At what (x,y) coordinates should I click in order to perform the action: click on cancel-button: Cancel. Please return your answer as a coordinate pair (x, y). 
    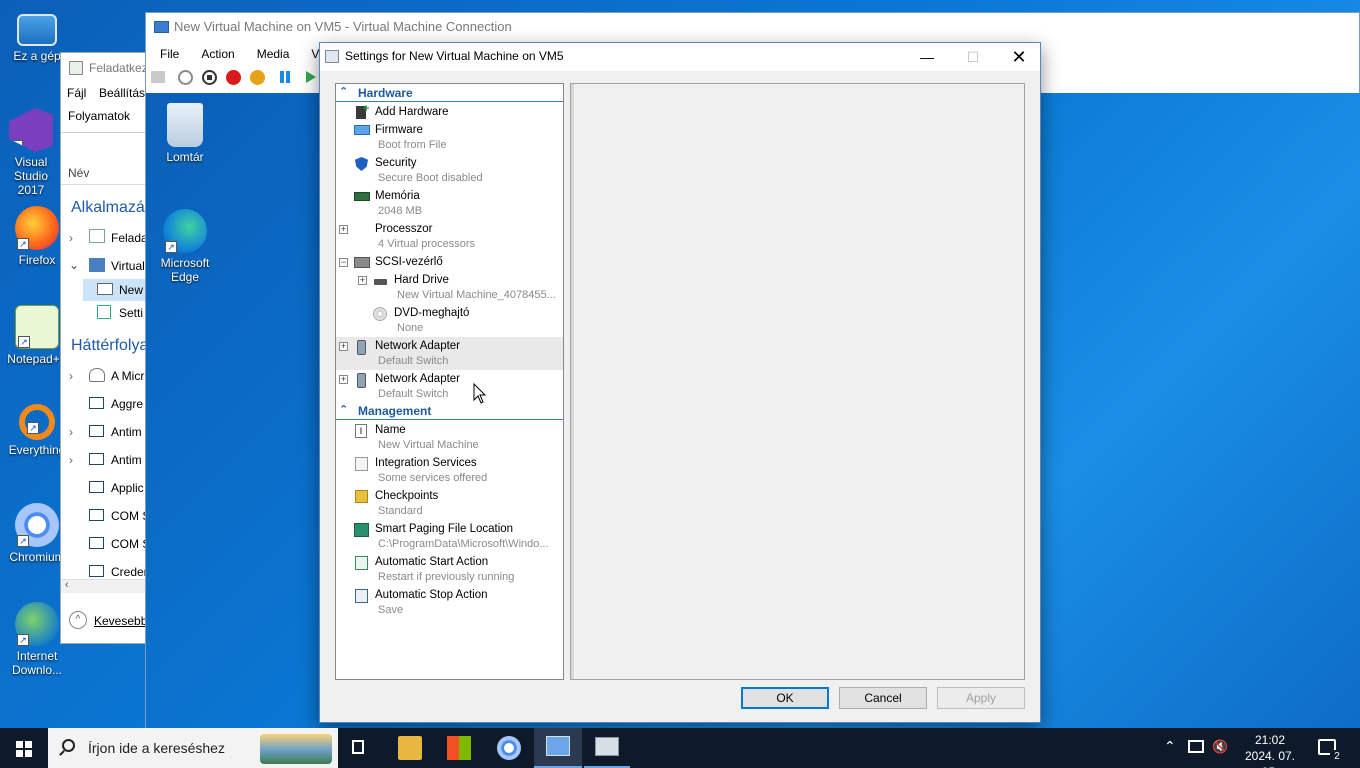
    Looking at the image, I should click on (883, 698).